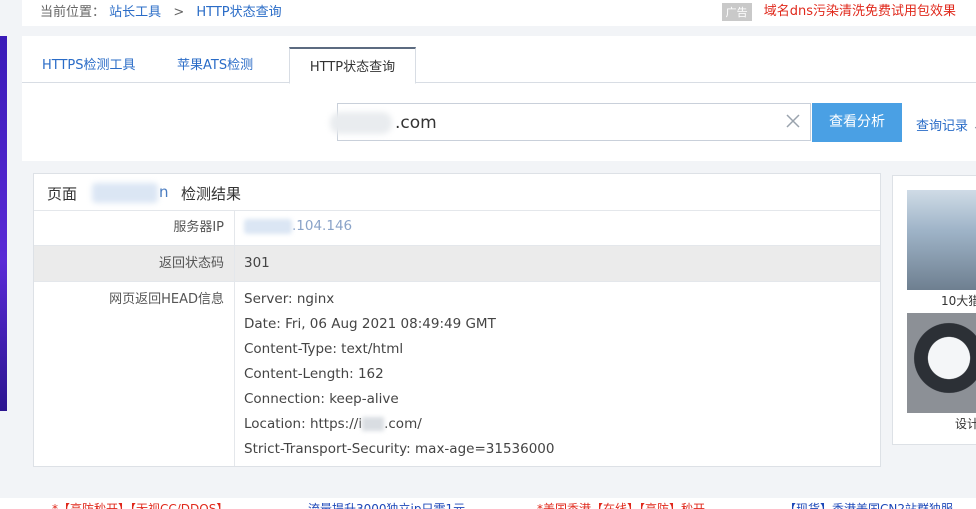  What do you see at coordinates (164, 192) in the screenshot?
I see `result-title-domain-tail: n` at bounding box center [164, 192].